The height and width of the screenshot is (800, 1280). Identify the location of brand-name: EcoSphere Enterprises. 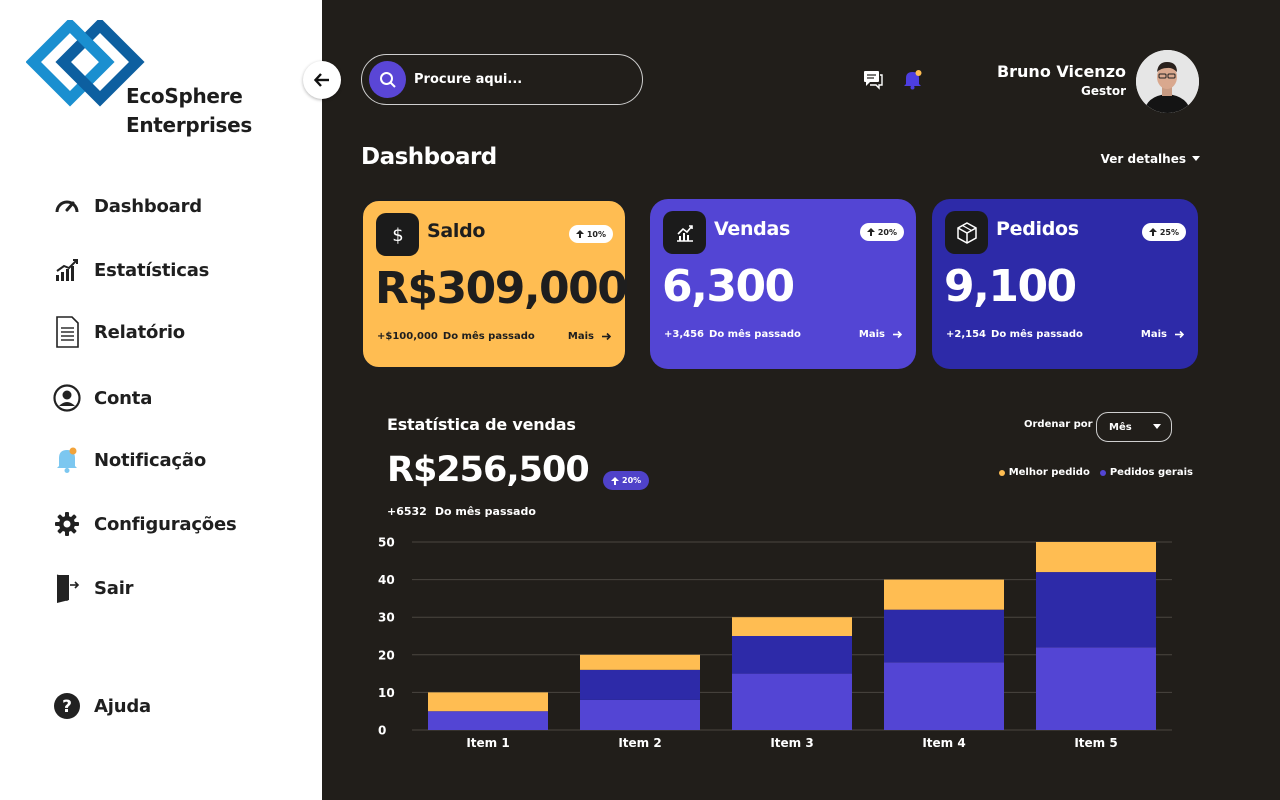
(189, 111).